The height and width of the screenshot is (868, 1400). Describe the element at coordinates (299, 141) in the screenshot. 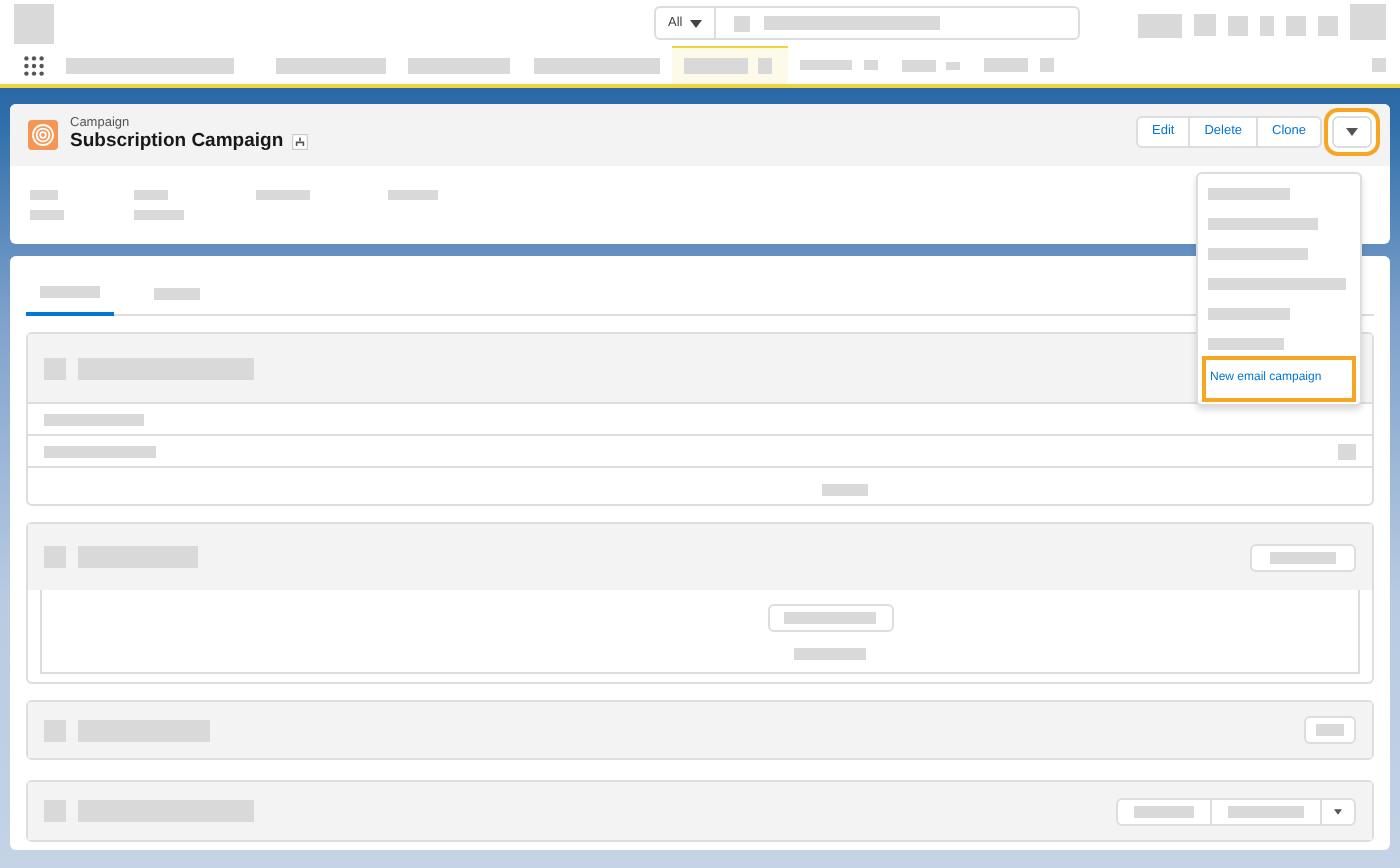

I see `hierarchy-icon` at that location.